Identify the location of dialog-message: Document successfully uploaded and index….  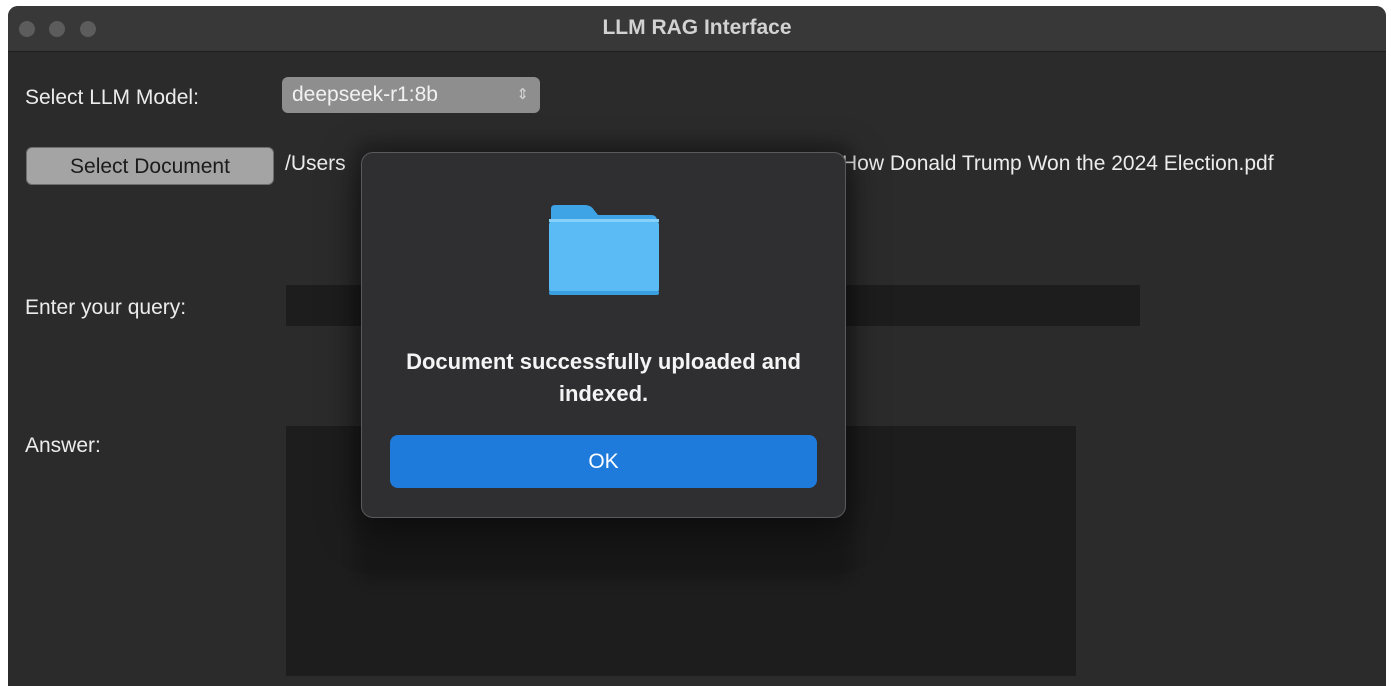
(603, 377).